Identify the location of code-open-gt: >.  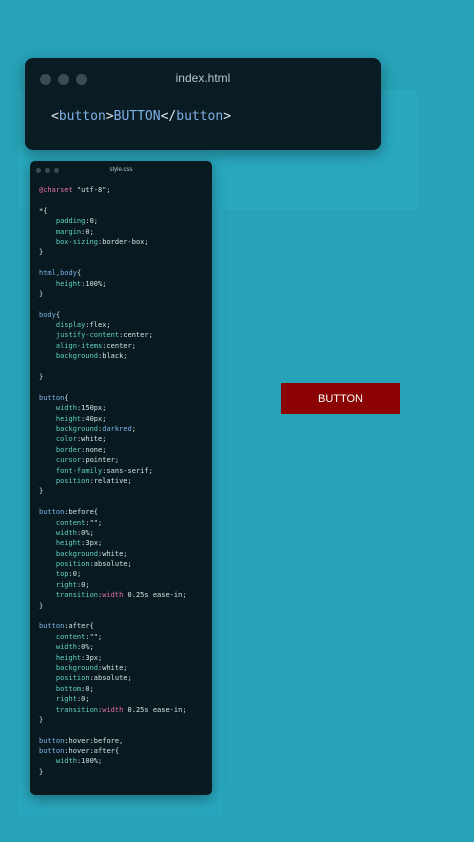
(109, 116).